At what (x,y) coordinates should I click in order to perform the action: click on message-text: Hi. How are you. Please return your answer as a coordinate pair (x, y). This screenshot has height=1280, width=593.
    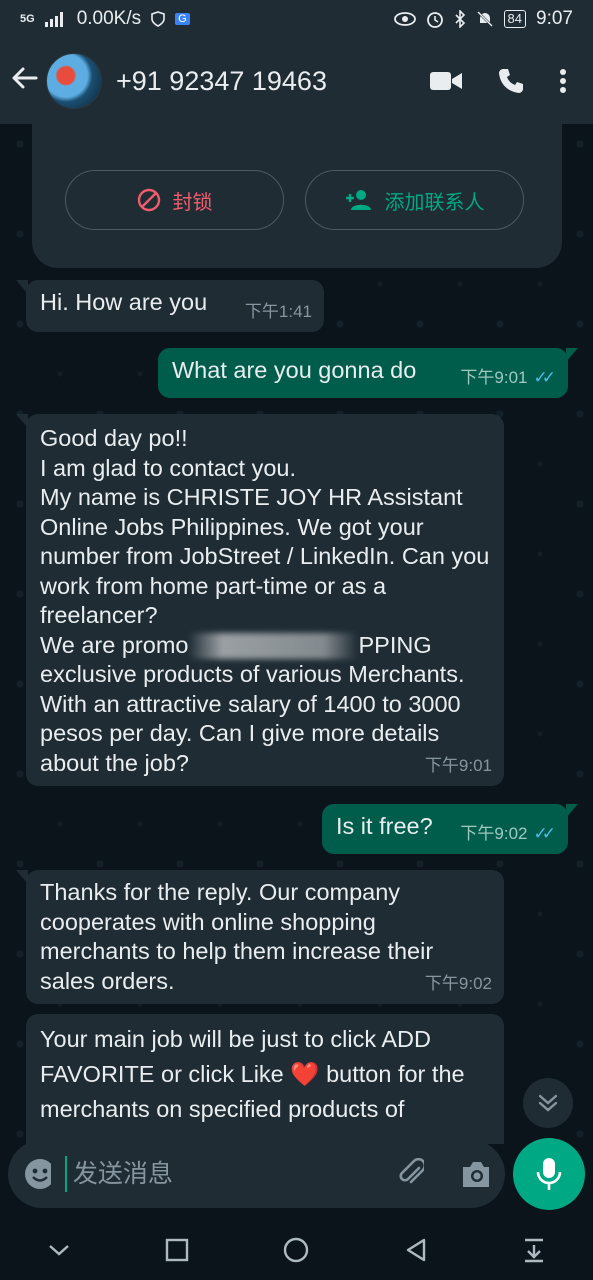
    Looking at the image, I should click on (124, 302).